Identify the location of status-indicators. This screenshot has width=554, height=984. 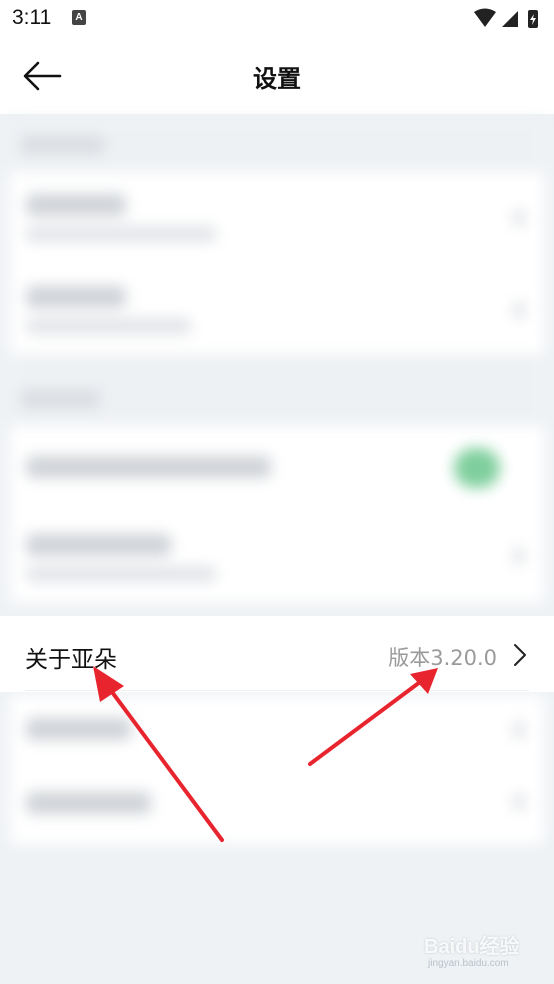
(506, 18).